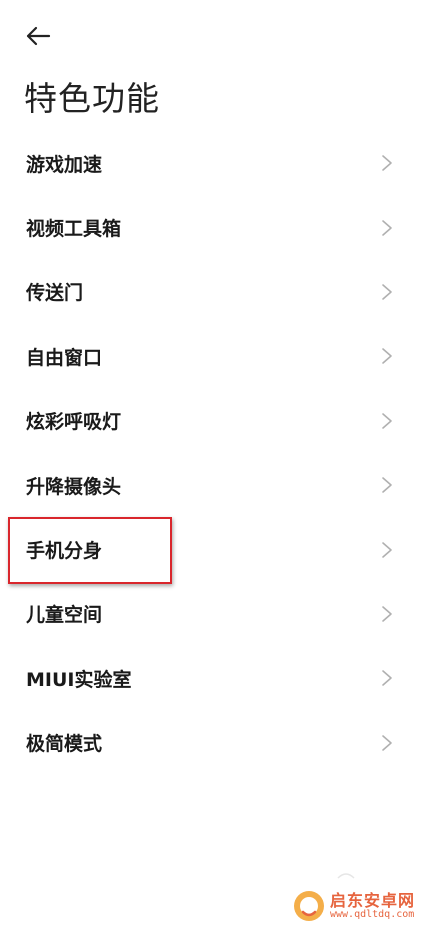 The width and height of the screenshot is (421, 927). What do you see at coordinates (210, 356) in the screenshot?
I see `menu-item-free-window: 自由窗口` at bounding box center [210, 356].